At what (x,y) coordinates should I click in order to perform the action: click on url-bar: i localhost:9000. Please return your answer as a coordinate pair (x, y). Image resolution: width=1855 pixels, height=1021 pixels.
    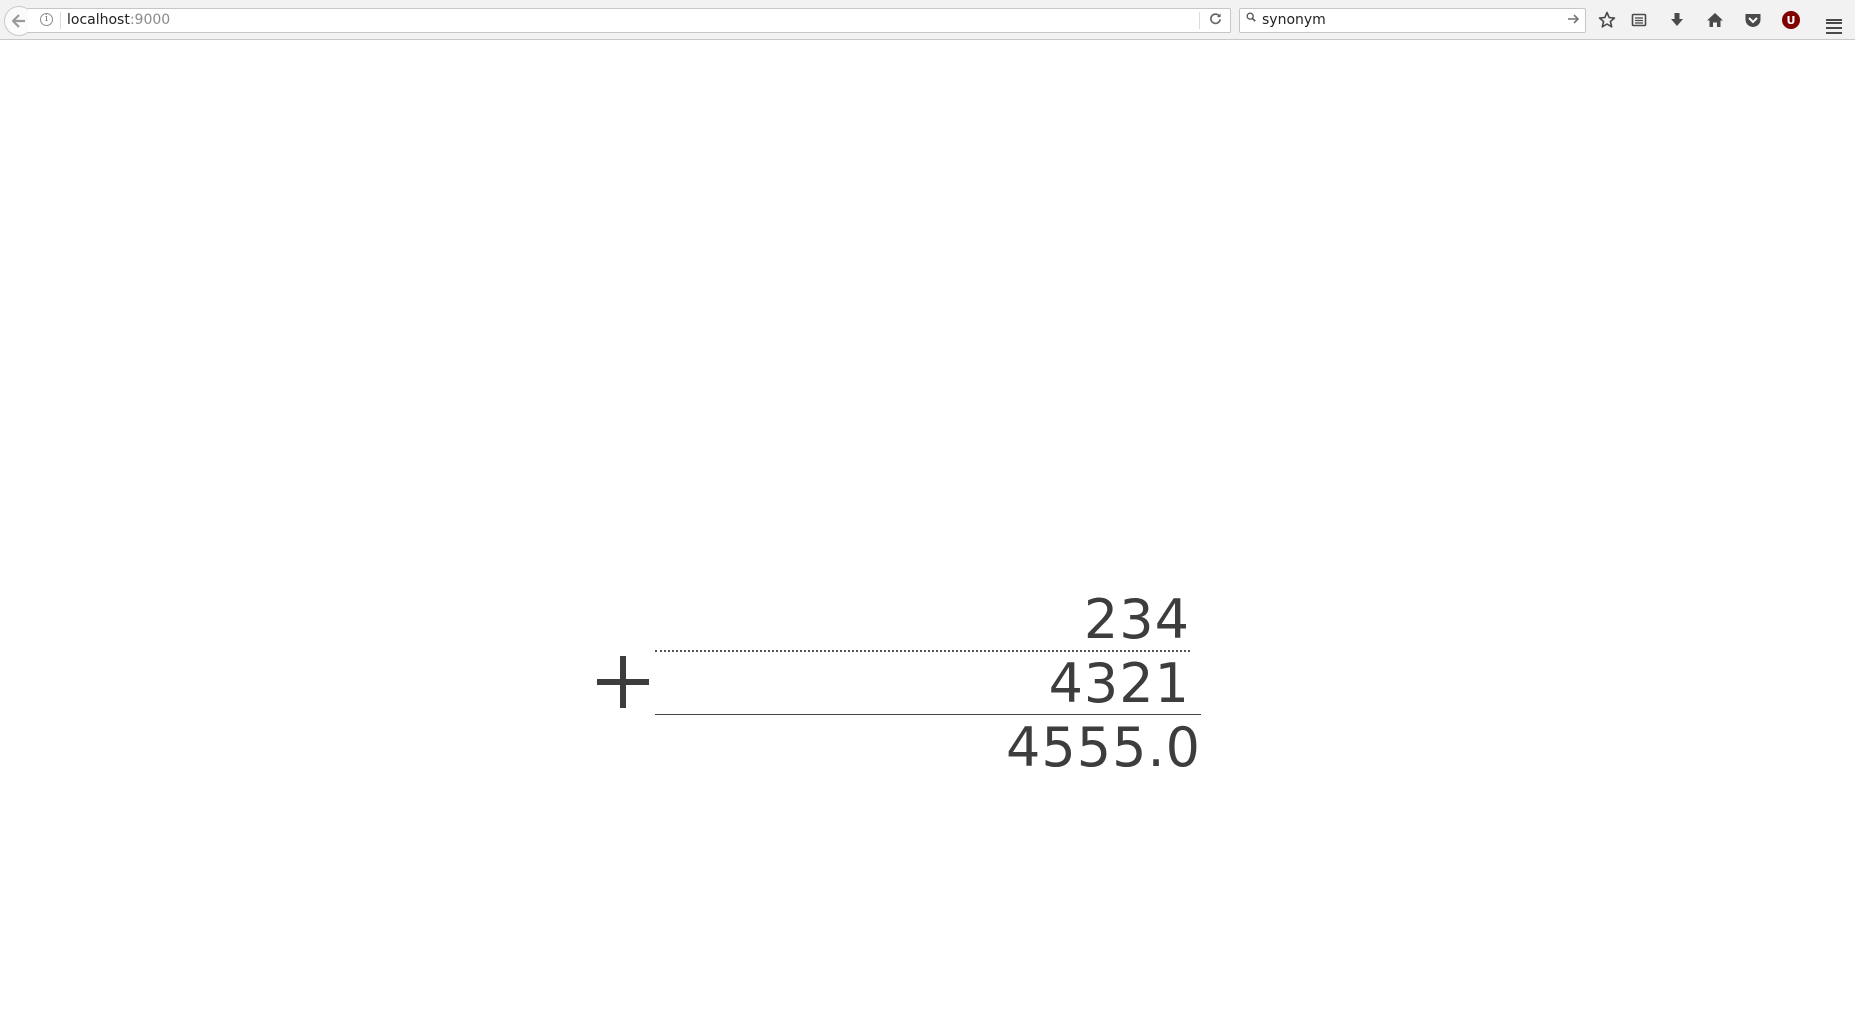
    Looking at the image, I should click on (629, 20).